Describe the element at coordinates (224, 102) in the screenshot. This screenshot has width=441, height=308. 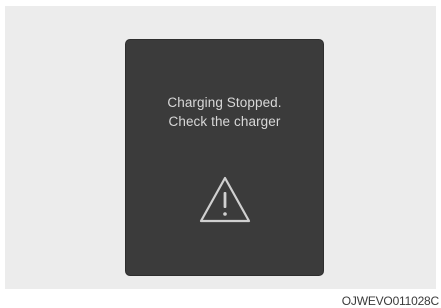
I see `alert-message-line-1: Charging Stopped.` at that location.